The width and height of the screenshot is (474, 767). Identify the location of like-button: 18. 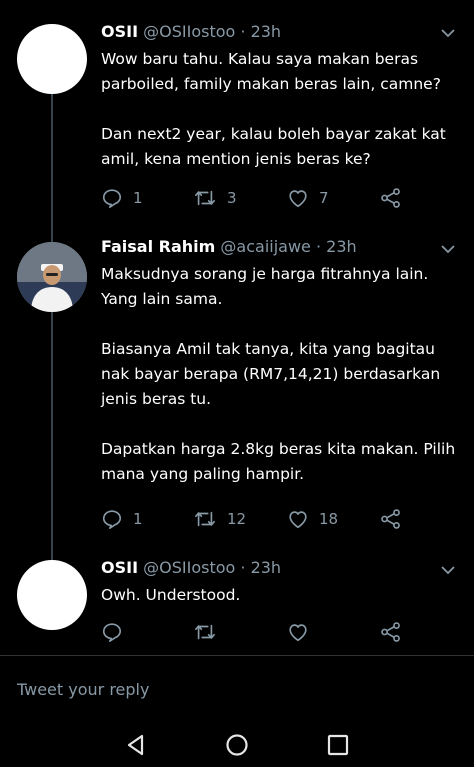
(312, 519).